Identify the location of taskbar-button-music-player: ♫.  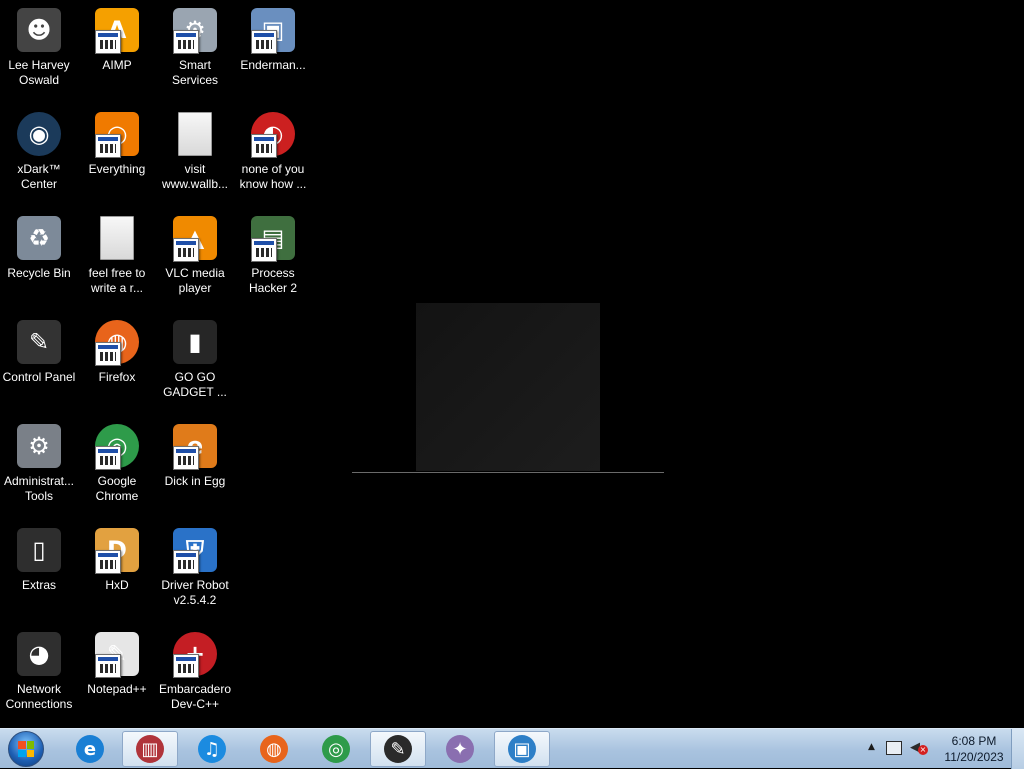
(212, 749).